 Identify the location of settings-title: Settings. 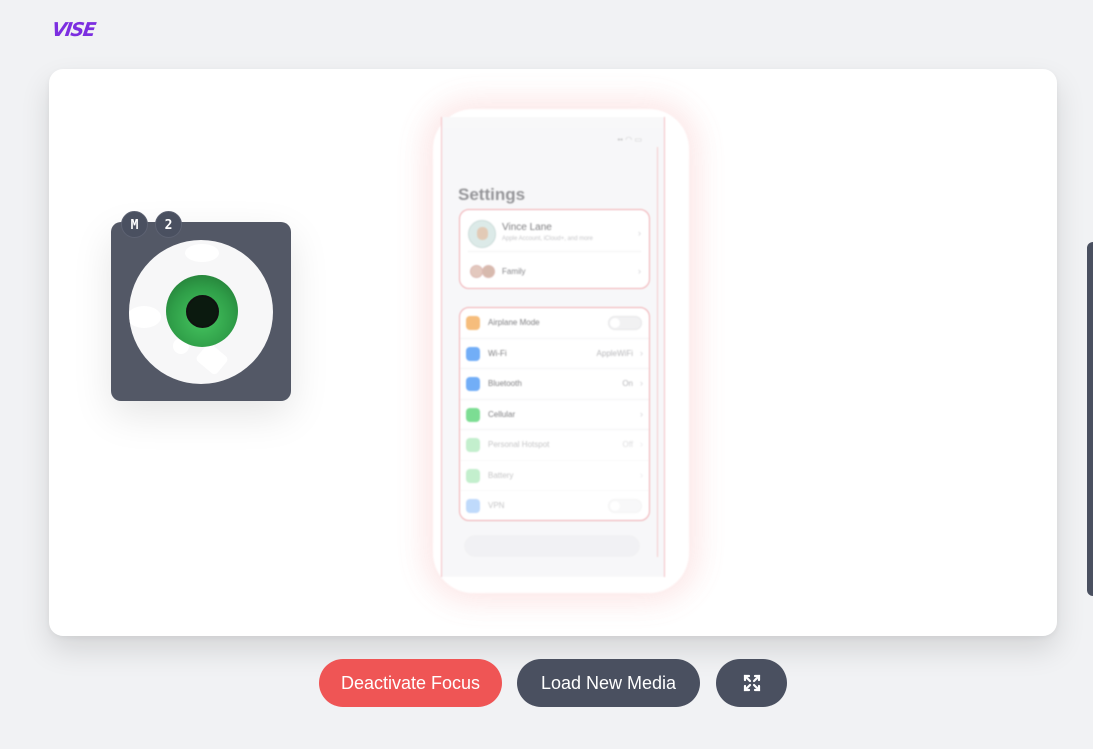
(492, 194).